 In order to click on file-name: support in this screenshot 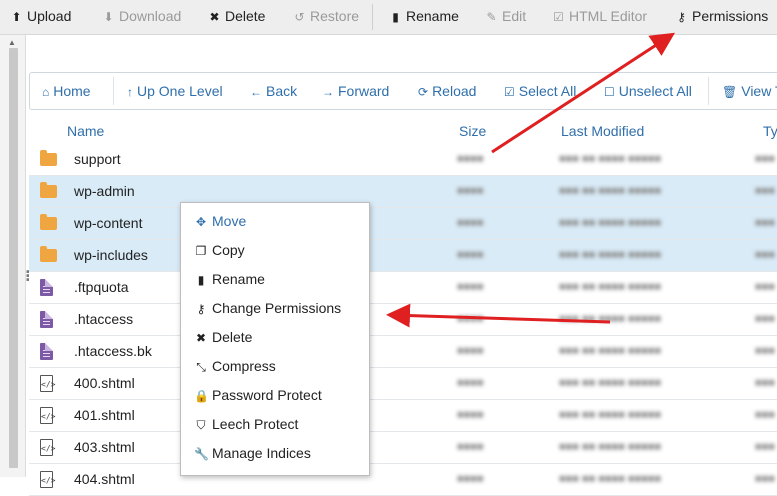, I will do `click(97, 159)`.